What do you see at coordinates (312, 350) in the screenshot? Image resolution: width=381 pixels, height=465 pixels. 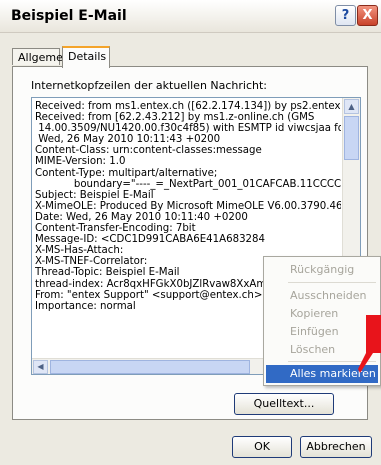 I see `menu-item-delete: Löschen` at bounding box center [312, 350].